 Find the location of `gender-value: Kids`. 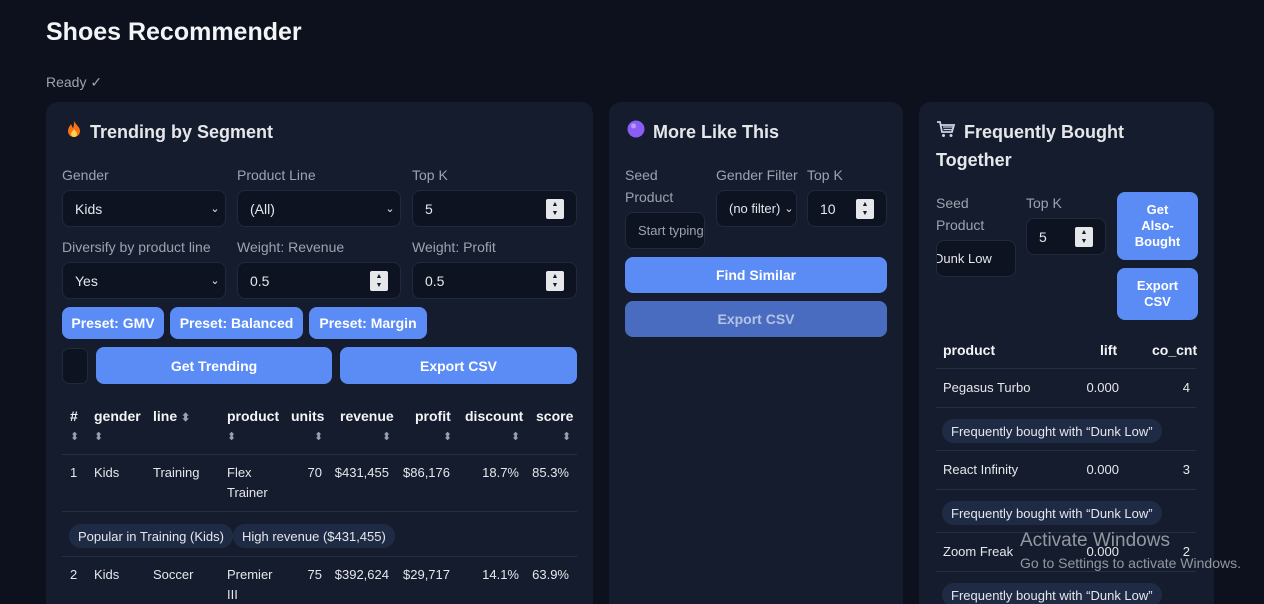

gender-value: Kids is located at coordinates (89, 208).